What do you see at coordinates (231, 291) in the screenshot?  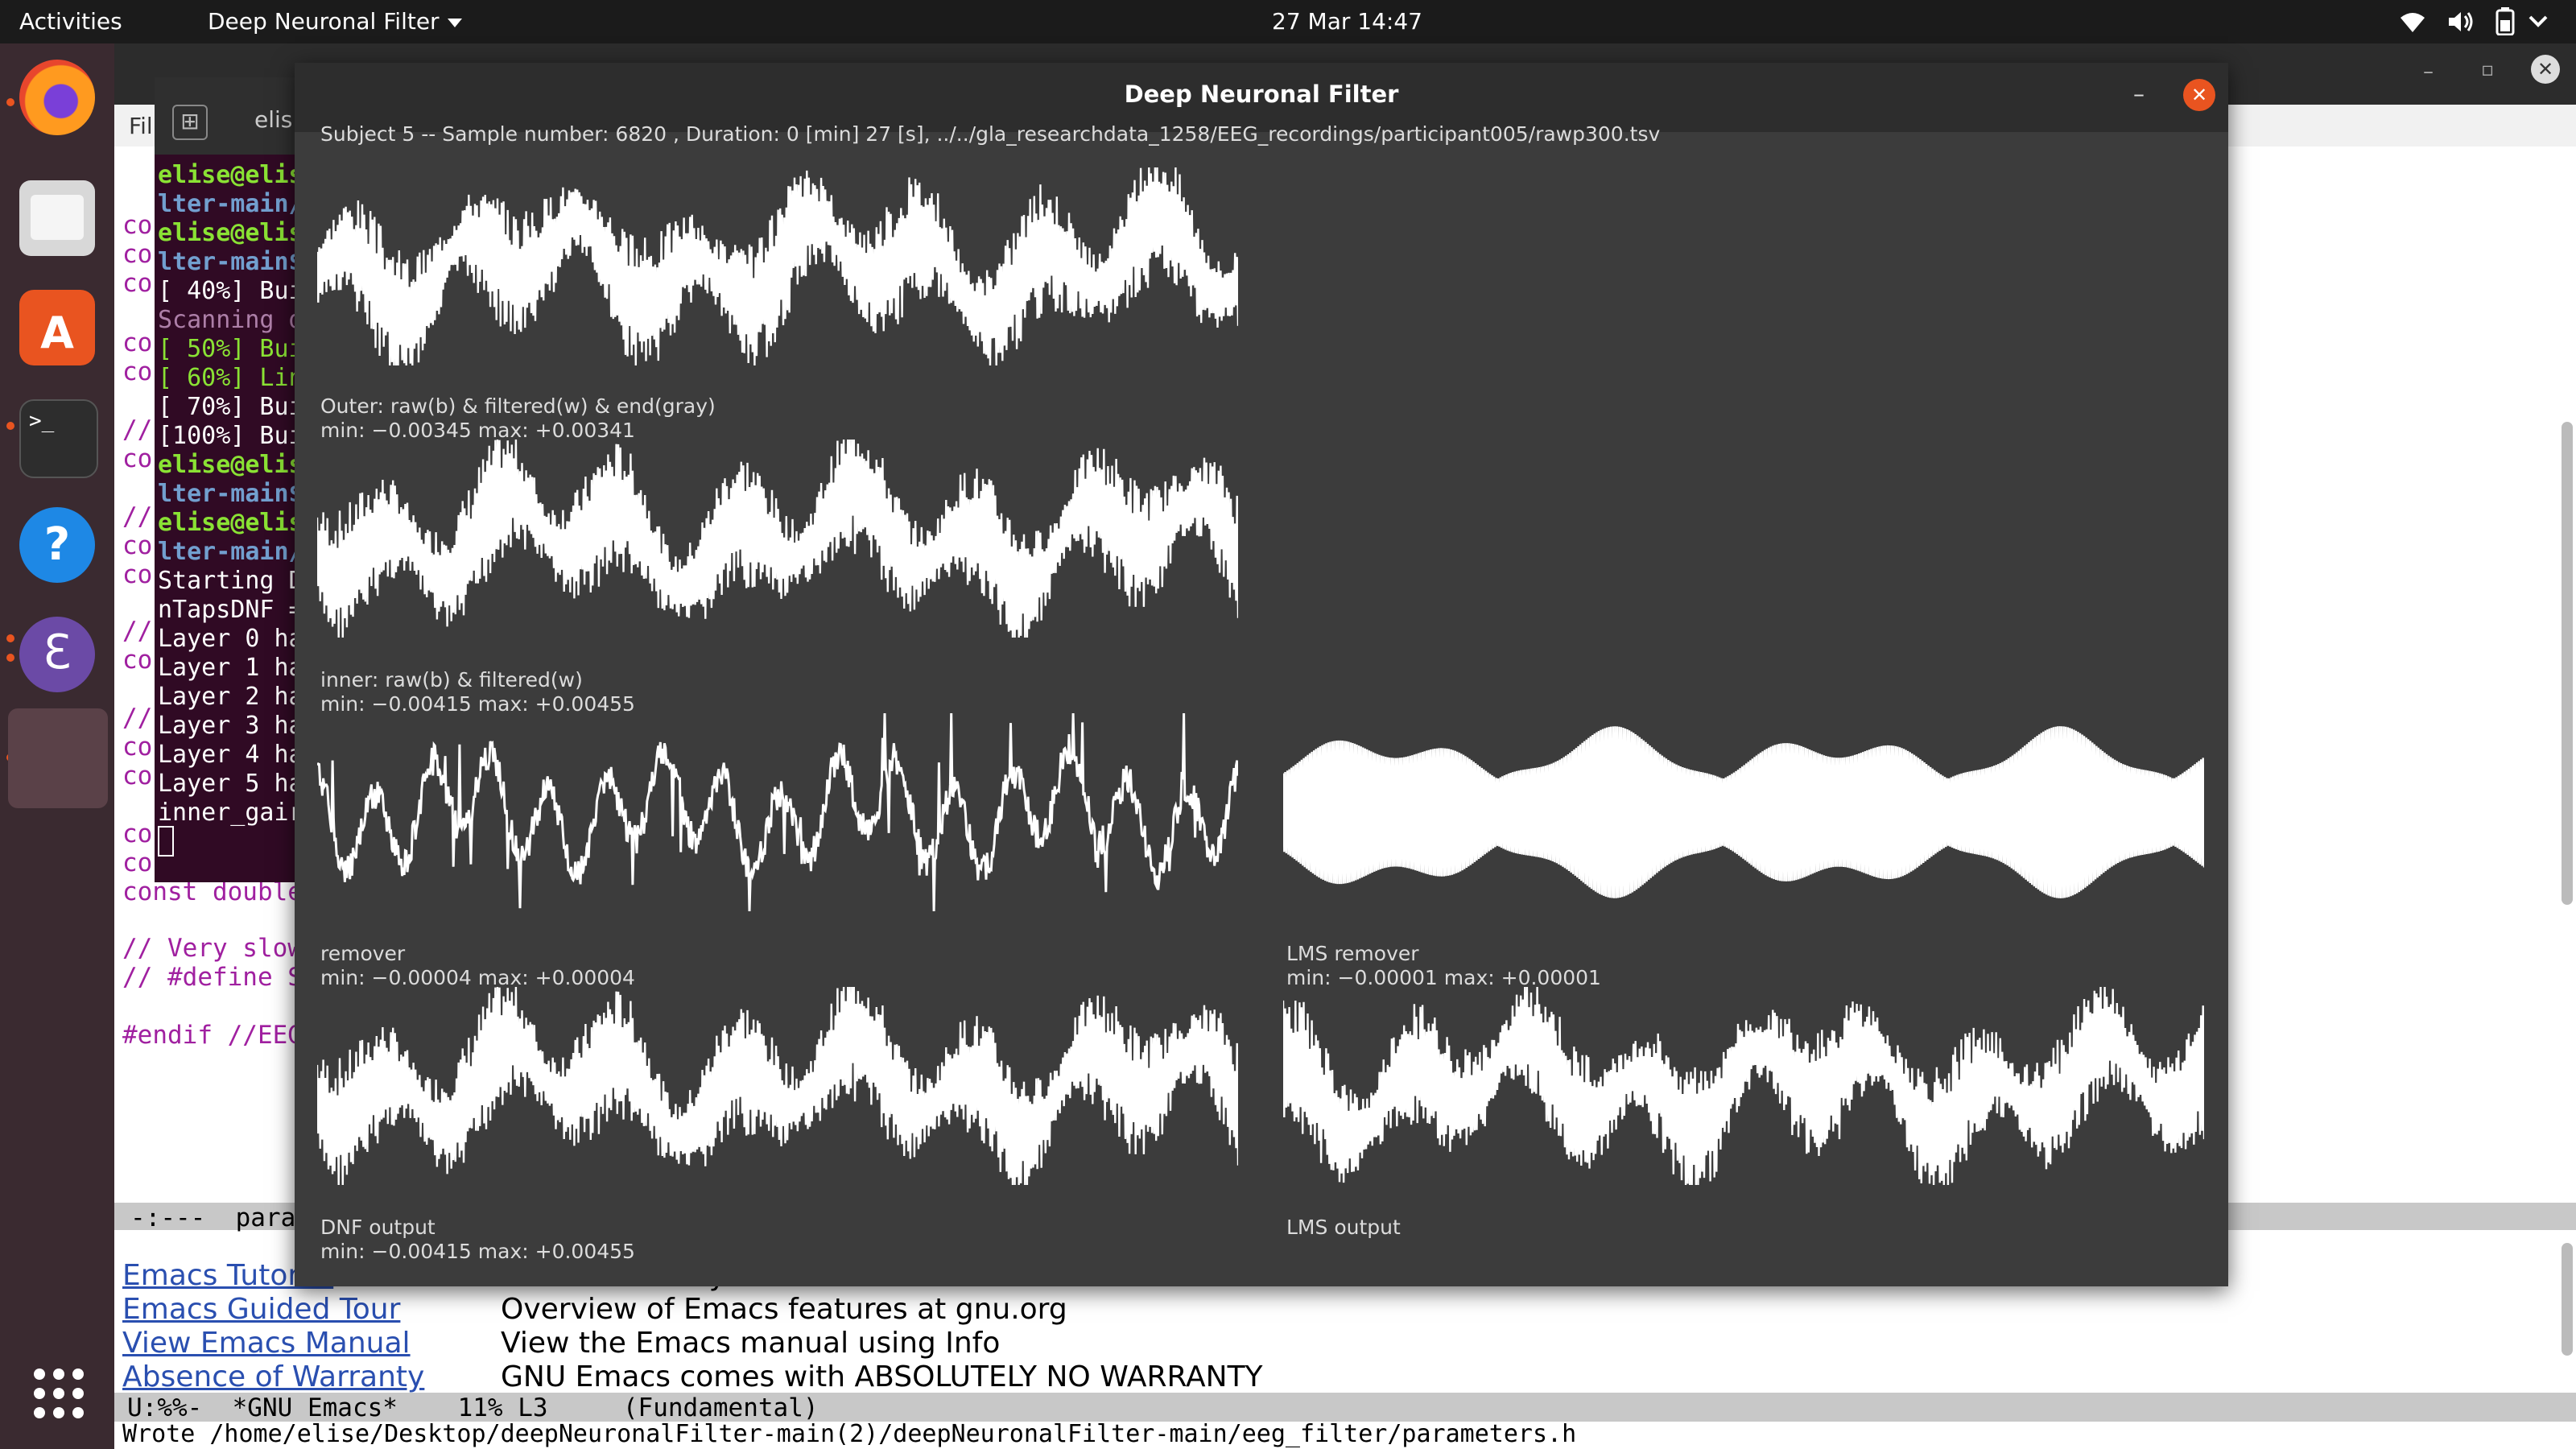 I see `terminal-line: [ 40%] Bui` at bounding box center [231, 291].